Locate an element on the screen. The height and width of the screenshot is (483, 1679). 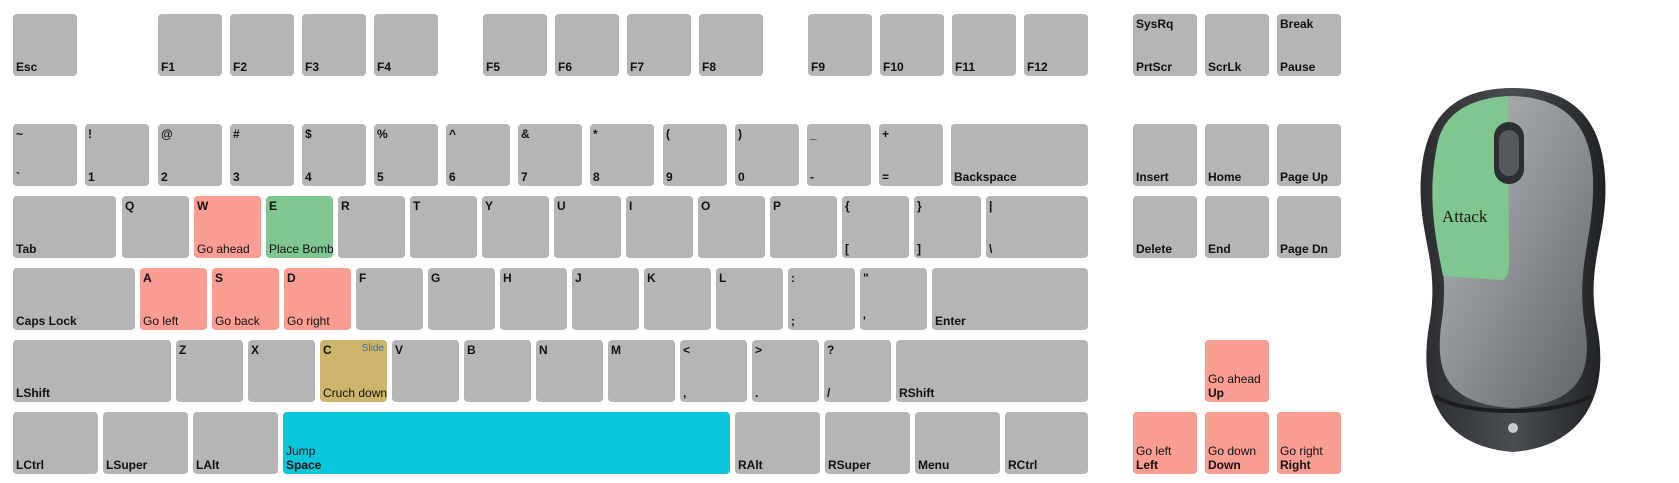
key-f3: F3 is located at coordinates (334, 45).